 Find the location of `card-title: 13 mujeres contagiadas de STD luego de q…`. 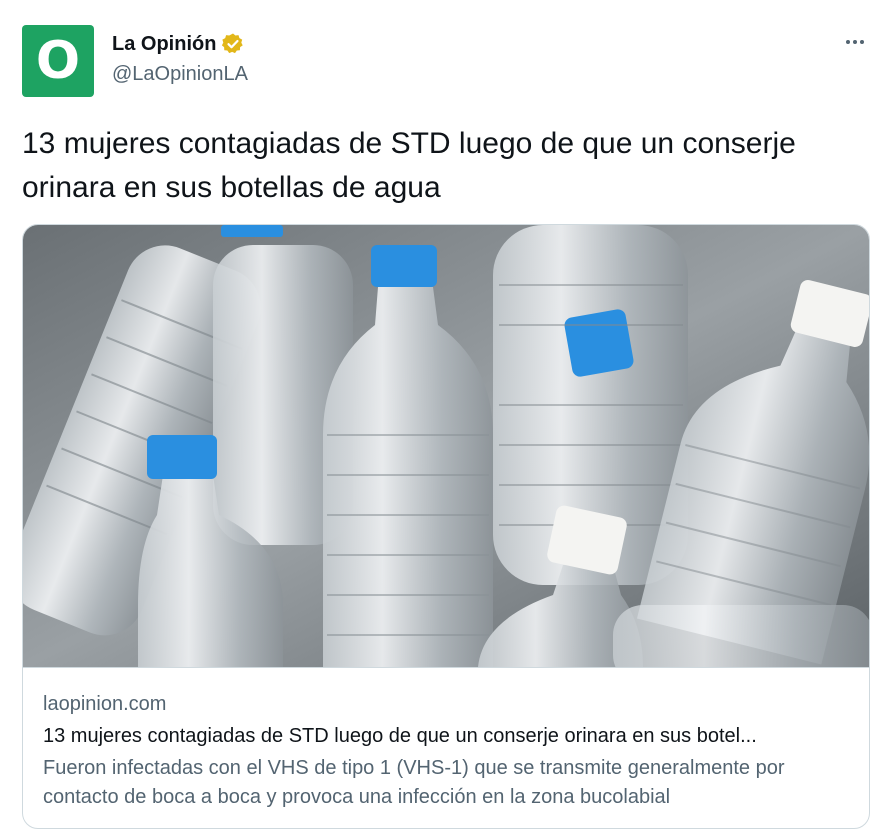

card-title: 13 mujeres contagiadas de STD luego de q… is located at coordinates (400, 736).